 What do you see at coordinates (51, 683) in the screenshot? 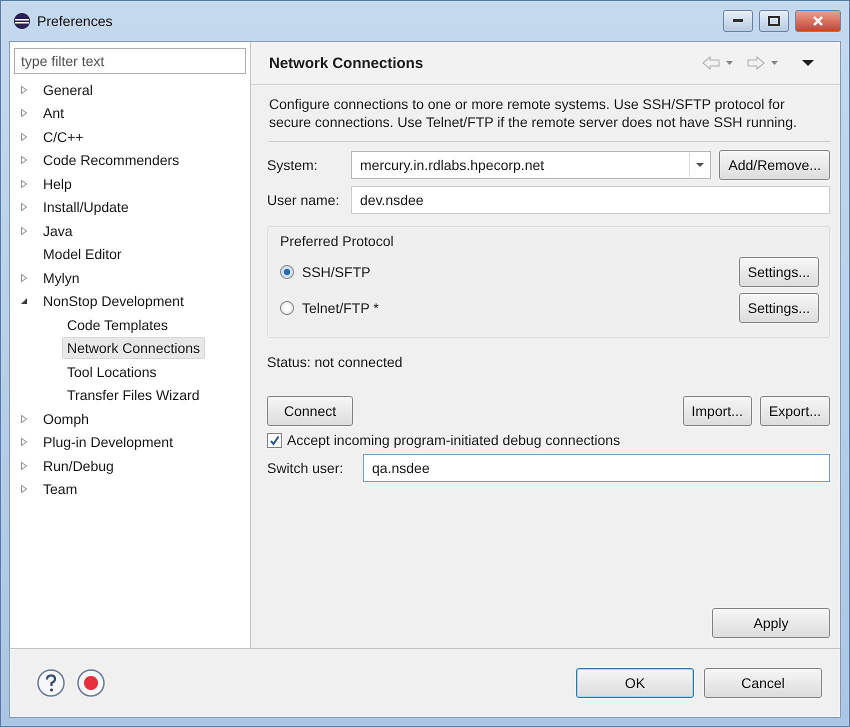
I see `help-icon` at bounding box center [51, 683].